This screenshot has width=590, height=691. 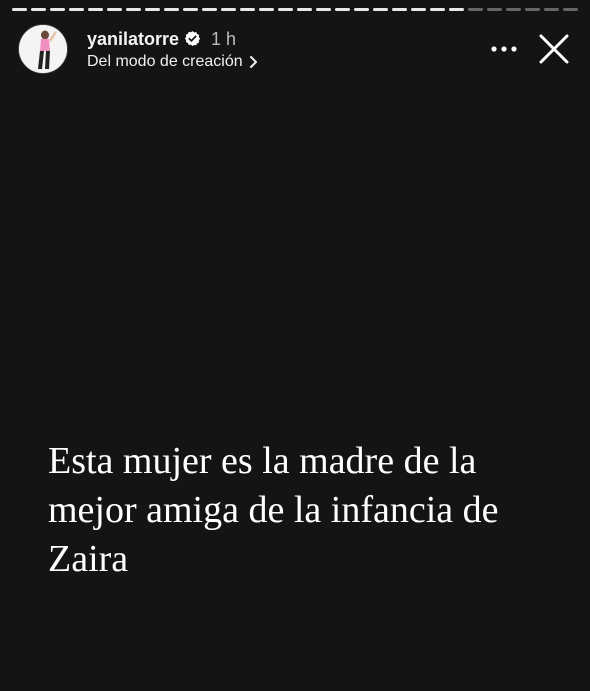 I want to click on creation-mode-label: Del modo de creación, so click(x=165, y=61).